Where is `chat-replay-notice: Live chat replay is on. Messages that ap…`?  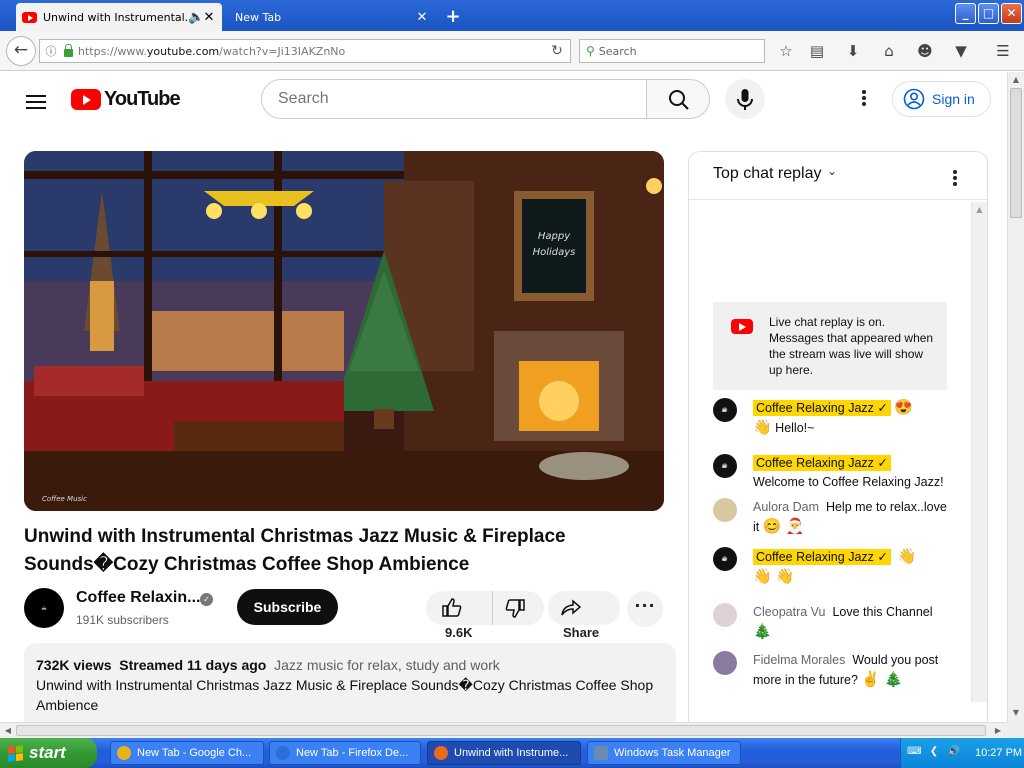
chat-replay-notice: Live chat replay is on. Messages that ap… is located at coordinates (830, 346).